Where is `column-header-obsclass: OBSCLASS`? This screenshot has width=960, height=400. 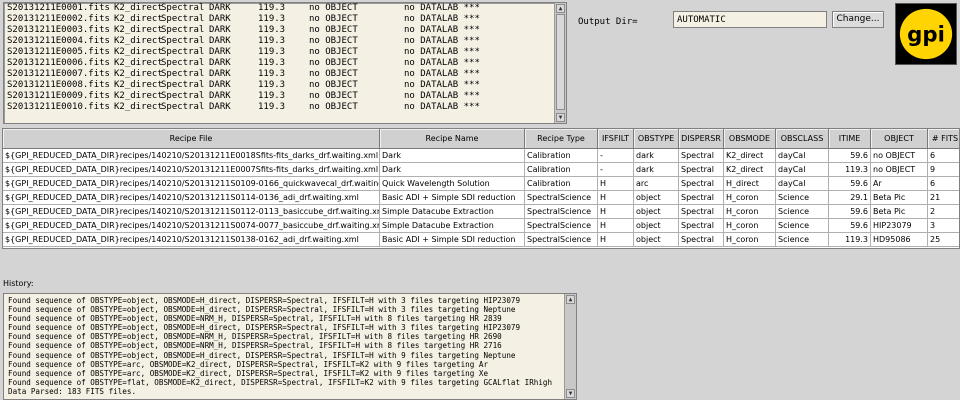 column-header-obsclass: OBSCLASS is located at coordinates (802, 139).